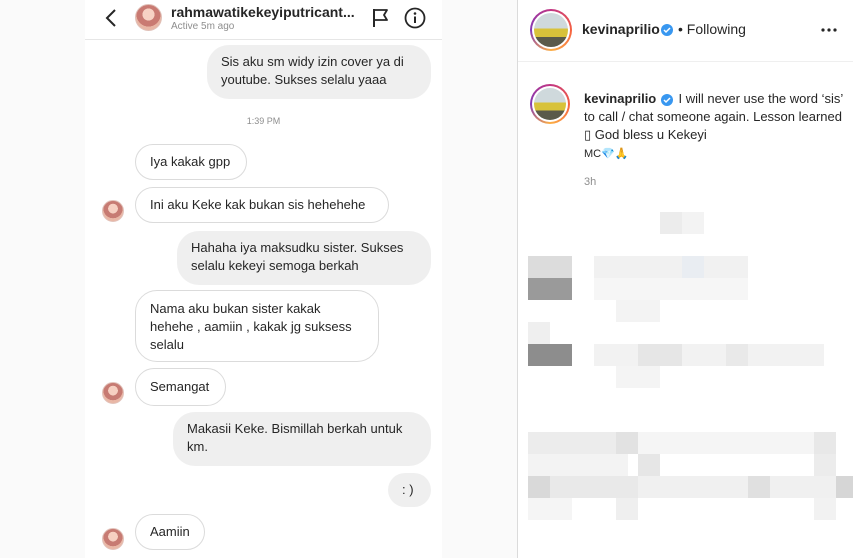  Describe the element at coordinates (235, 308) in the screenshot. I see `message-line: Nama aku bukan sister kakak` at that location.